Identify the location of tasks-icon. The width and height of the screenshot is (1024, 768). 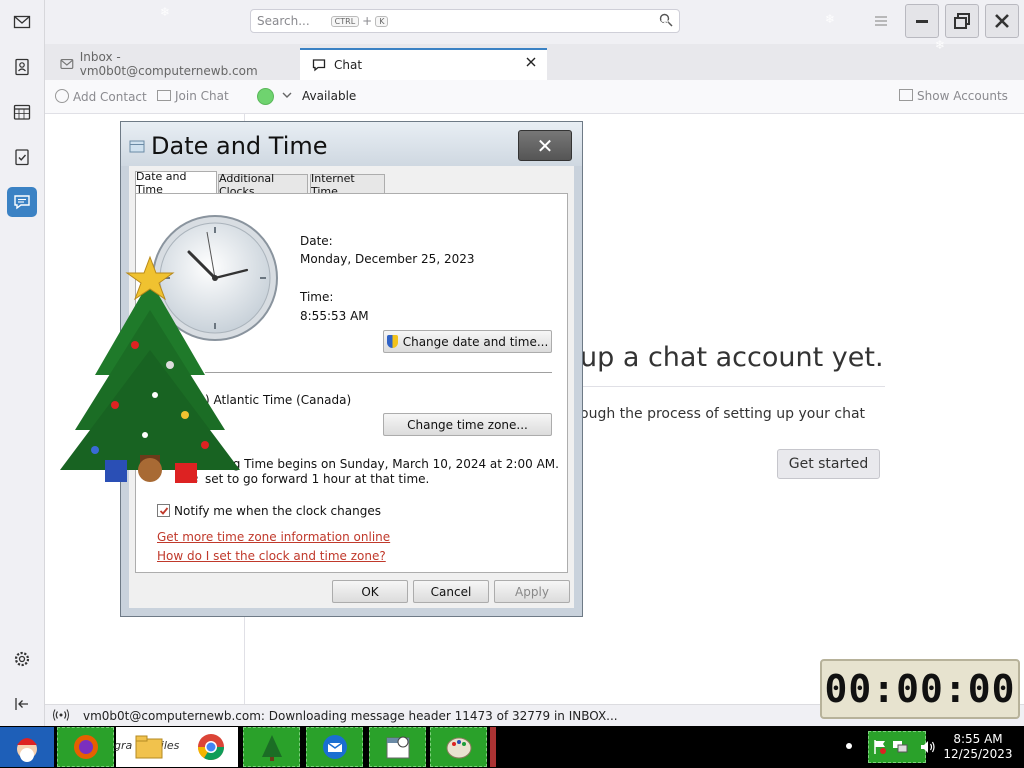
(22, 157).